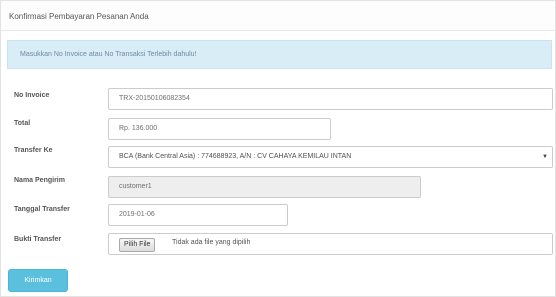 The width and height of the screenshot is (556, 297). What do you see at coordinates (137, 245) in the screenshot?
I see `choose-file-button: Pilih File` at bounding box center [137, 245].